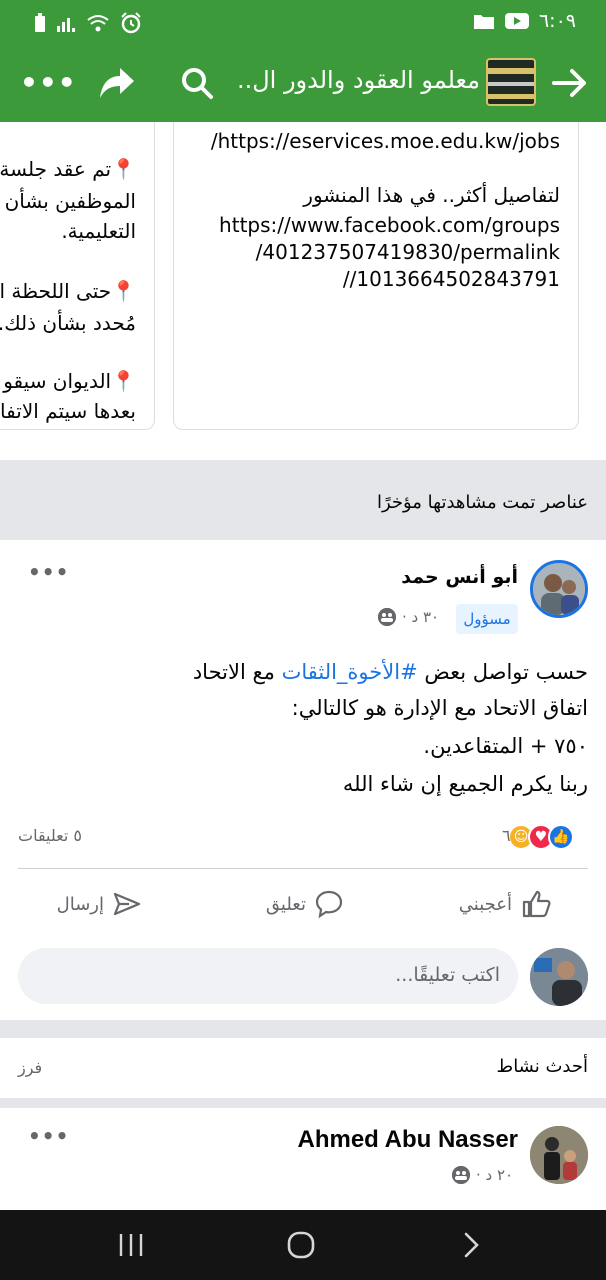  I want to click on reactions-summary: ☺ ♥ 👍, so click(541, 837).